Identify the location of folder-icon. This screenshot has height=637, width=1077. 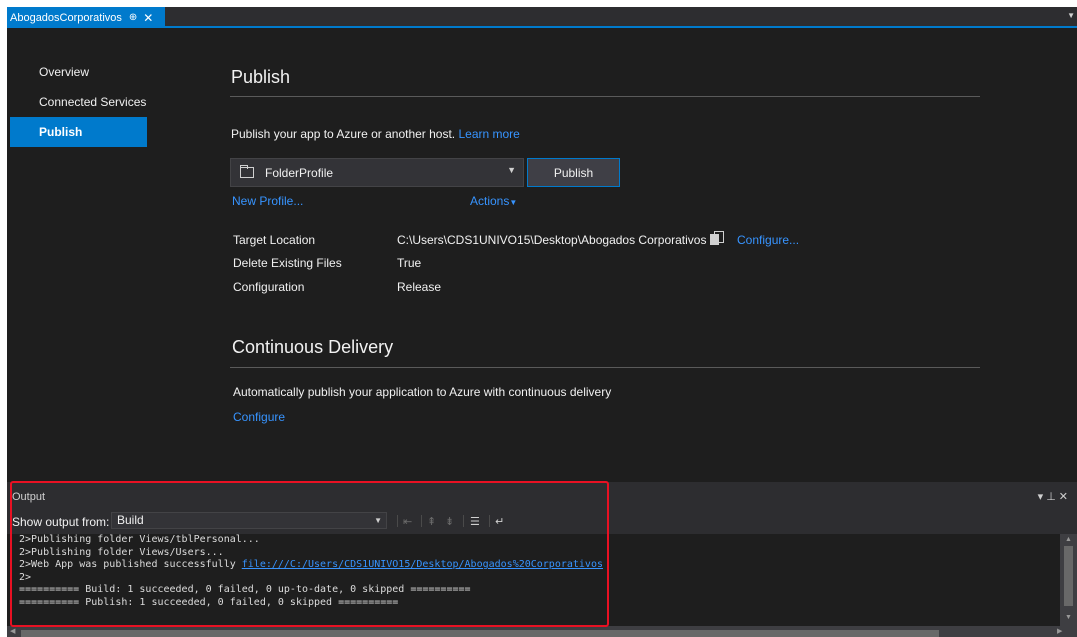
(247, 171).